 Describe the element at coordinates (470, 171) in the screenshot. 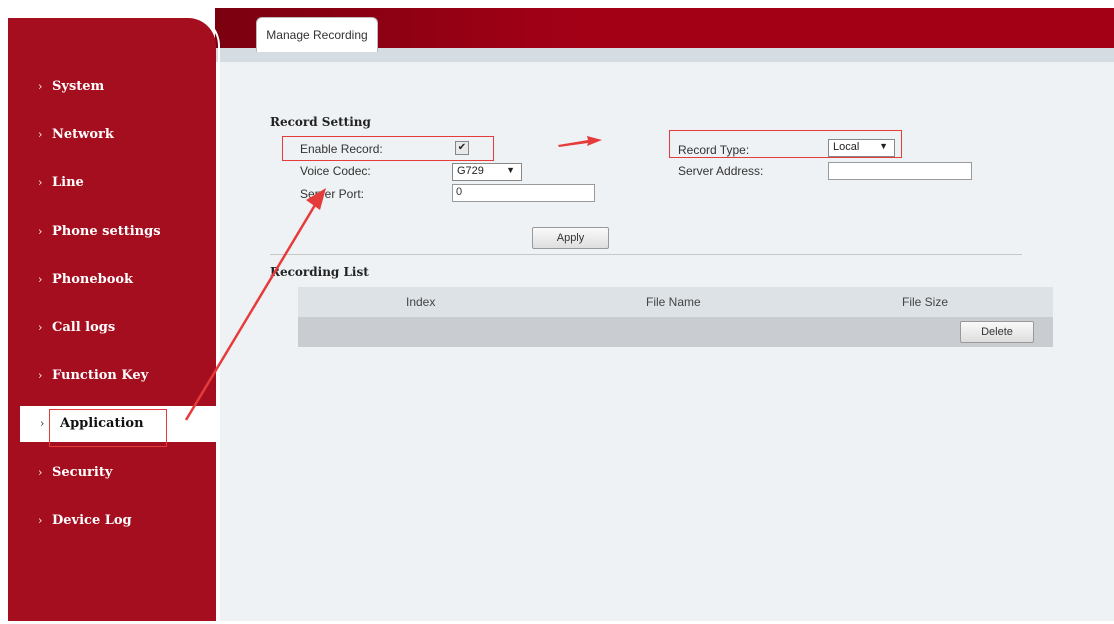

I see `voice-codec-value: G729` at that location.